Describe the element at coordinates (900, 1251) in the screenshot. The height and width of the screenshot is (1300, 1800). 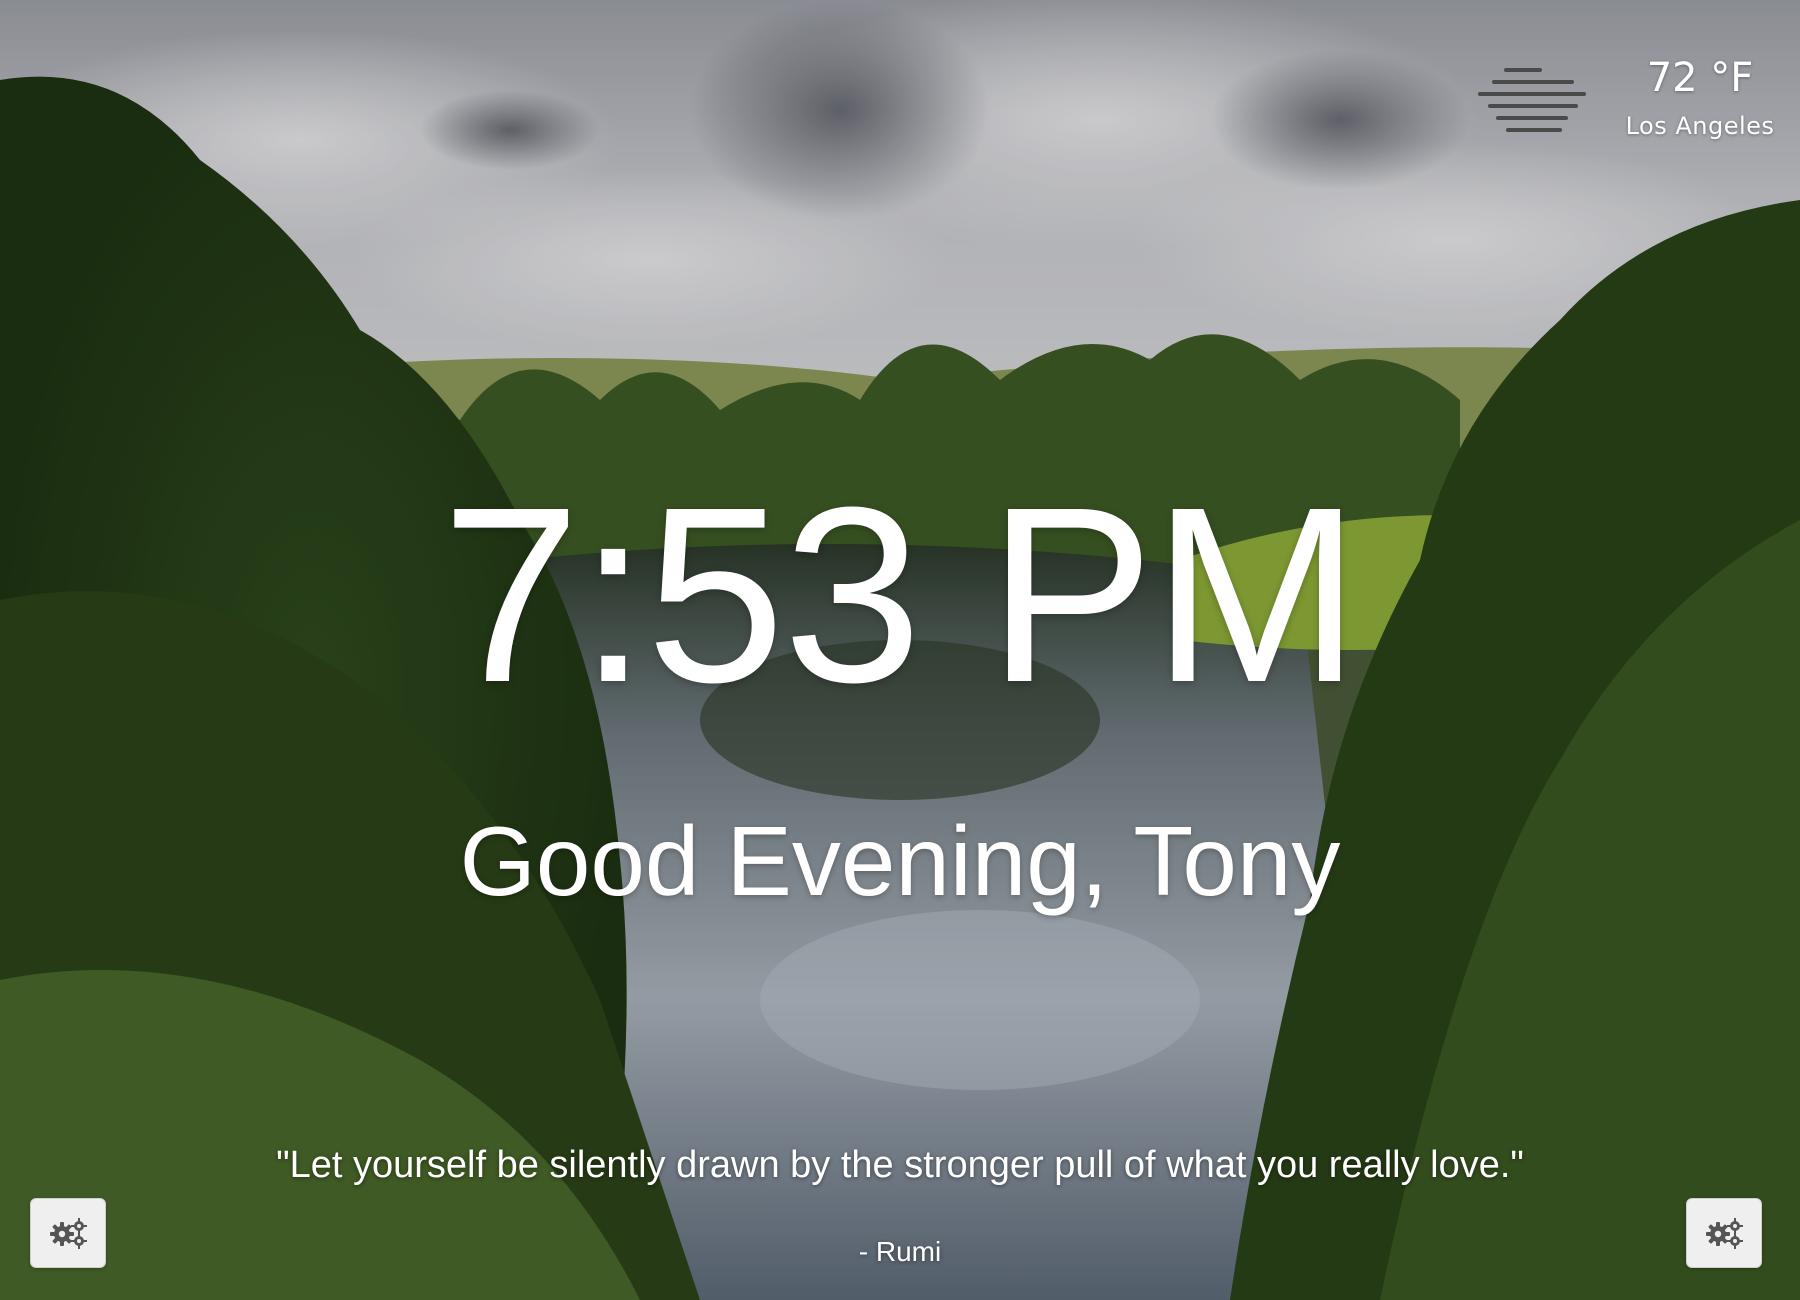
I see `quote-author: - Rumi` at that location.